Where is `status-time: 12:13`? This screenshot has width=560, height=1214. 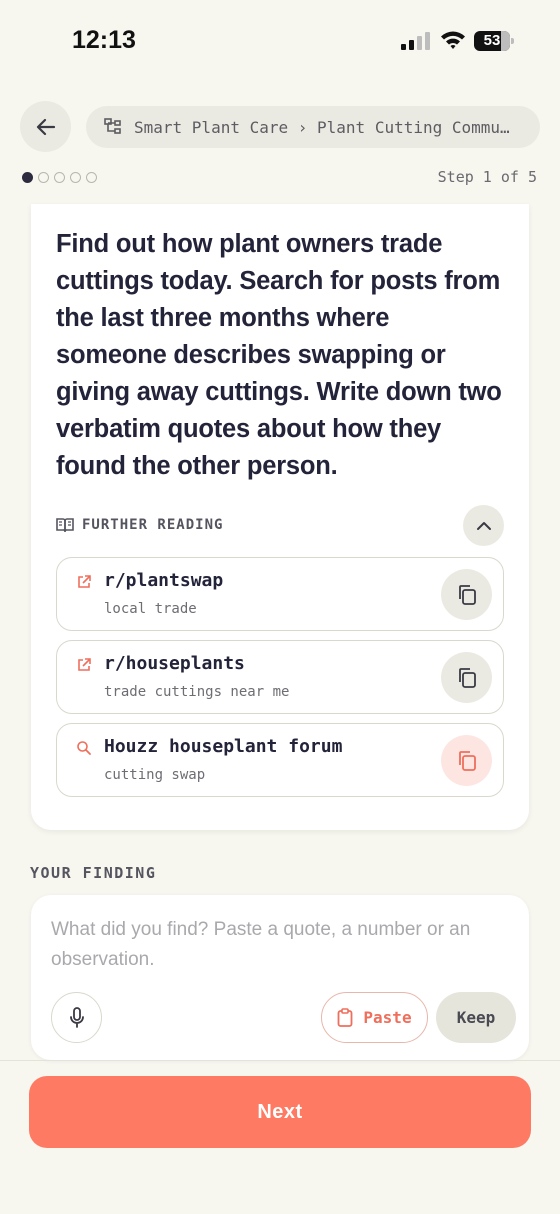 status-time: 12:13 is located at coordinates (104, 40).